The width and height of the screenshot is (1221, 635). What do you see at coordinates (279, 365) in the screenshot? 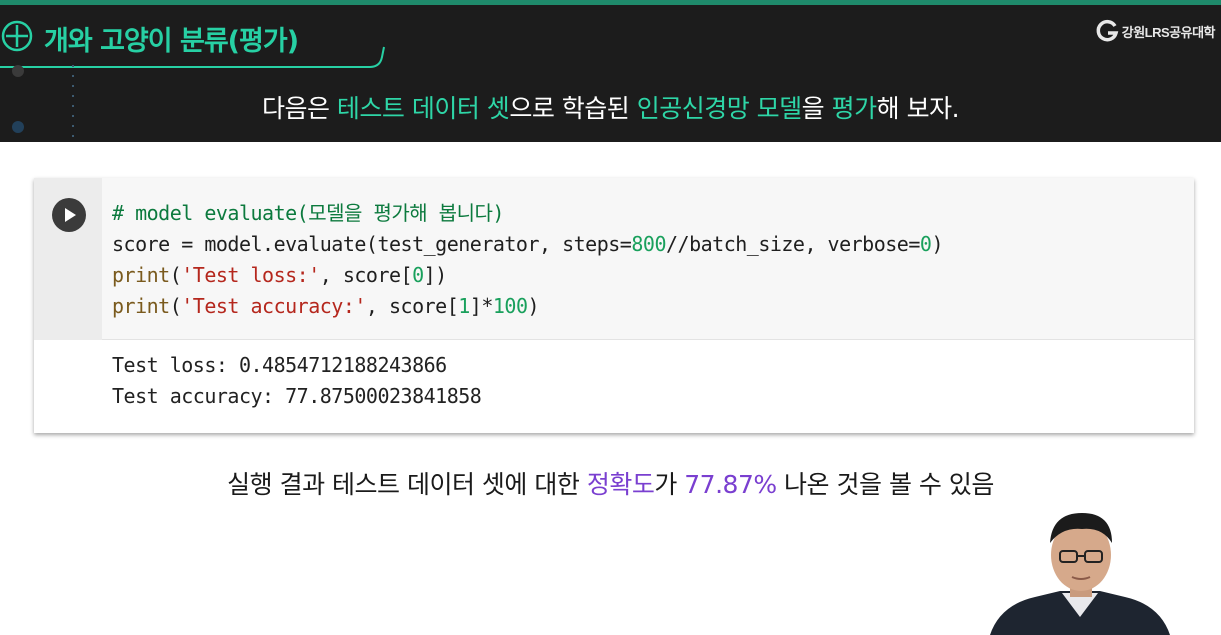
I see `output-line: Test loss: 0.4854712188243866` at bounding box center [279, 365].